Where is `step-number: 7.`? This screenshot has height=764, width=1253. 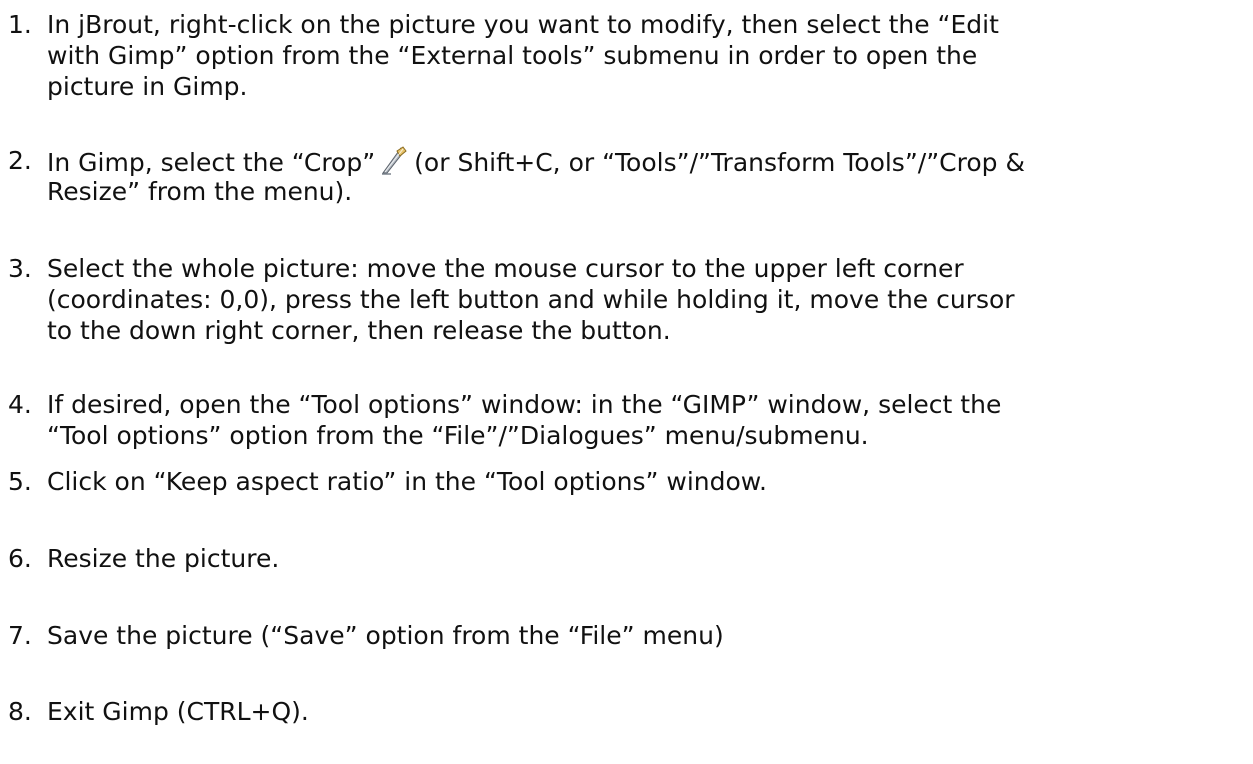
step-number: 7. is located at coordinates (20, 635).